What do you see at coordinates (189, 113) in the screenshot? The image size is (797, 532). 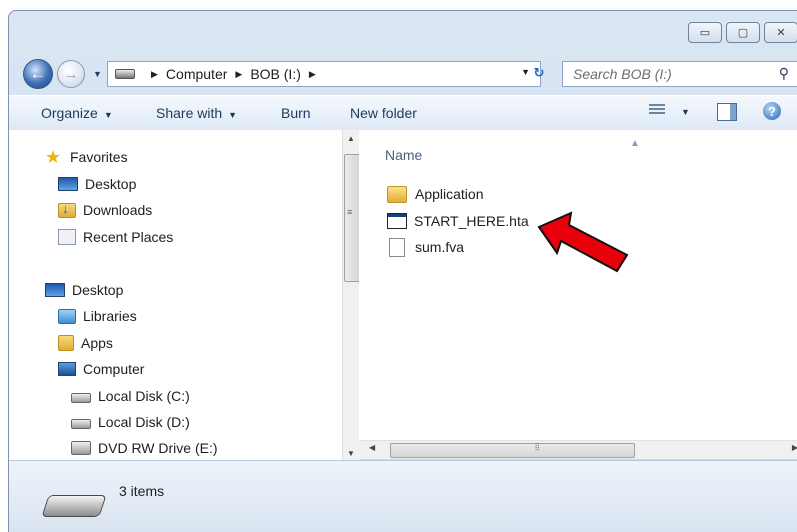 I see `share-with-label: Share with` at bounding box center [189, 113].